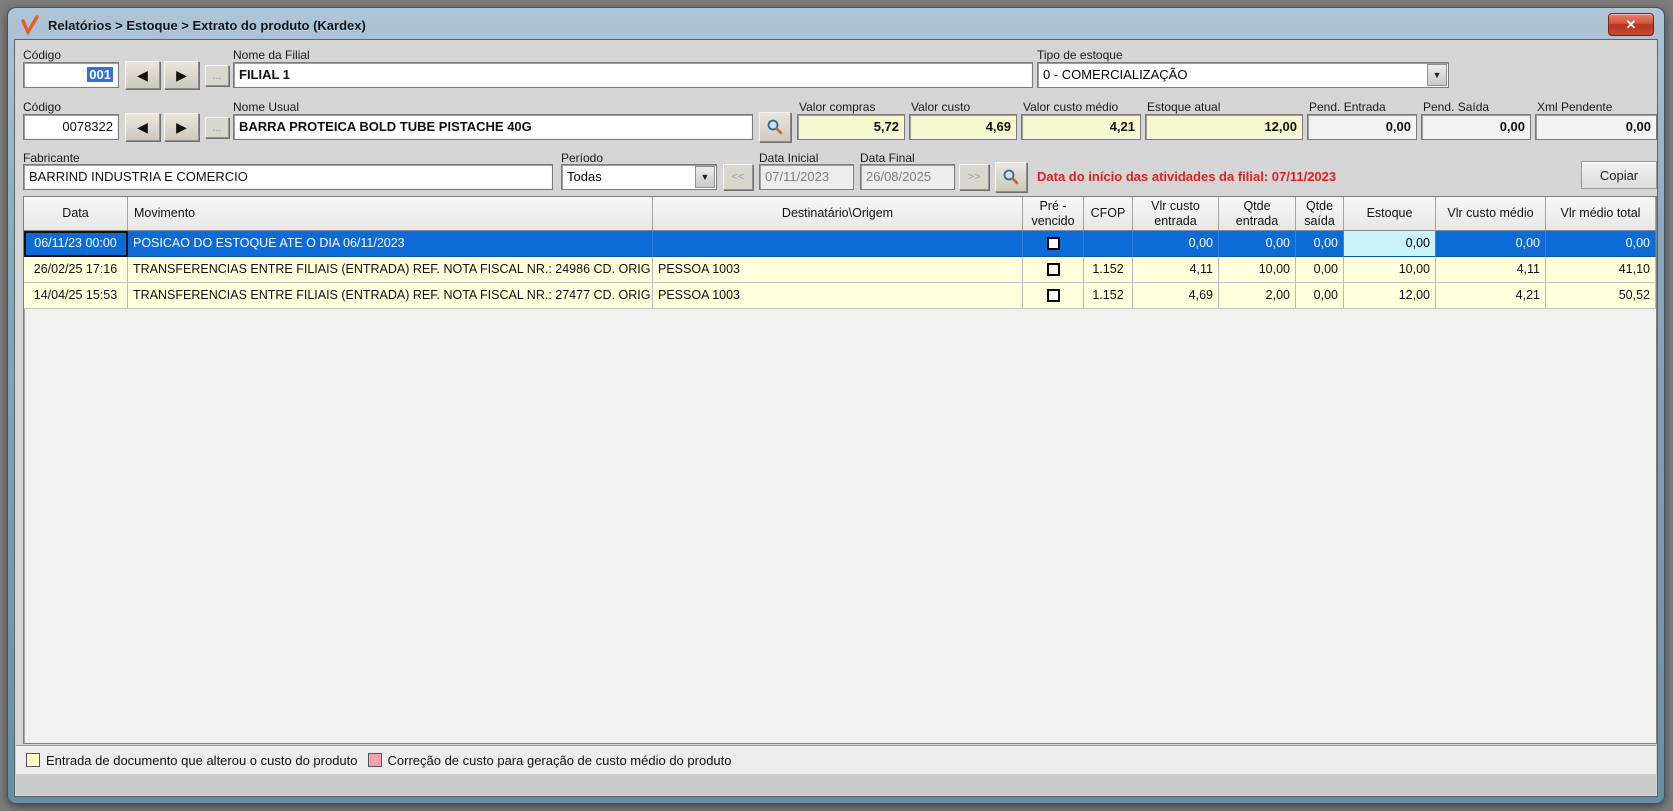 The width and height of the screenshot is (1673, 811). Describe the element at coordinates (633, 75) in the screenshot. I see `filial-nome-input: FILIAL 1` at that location.